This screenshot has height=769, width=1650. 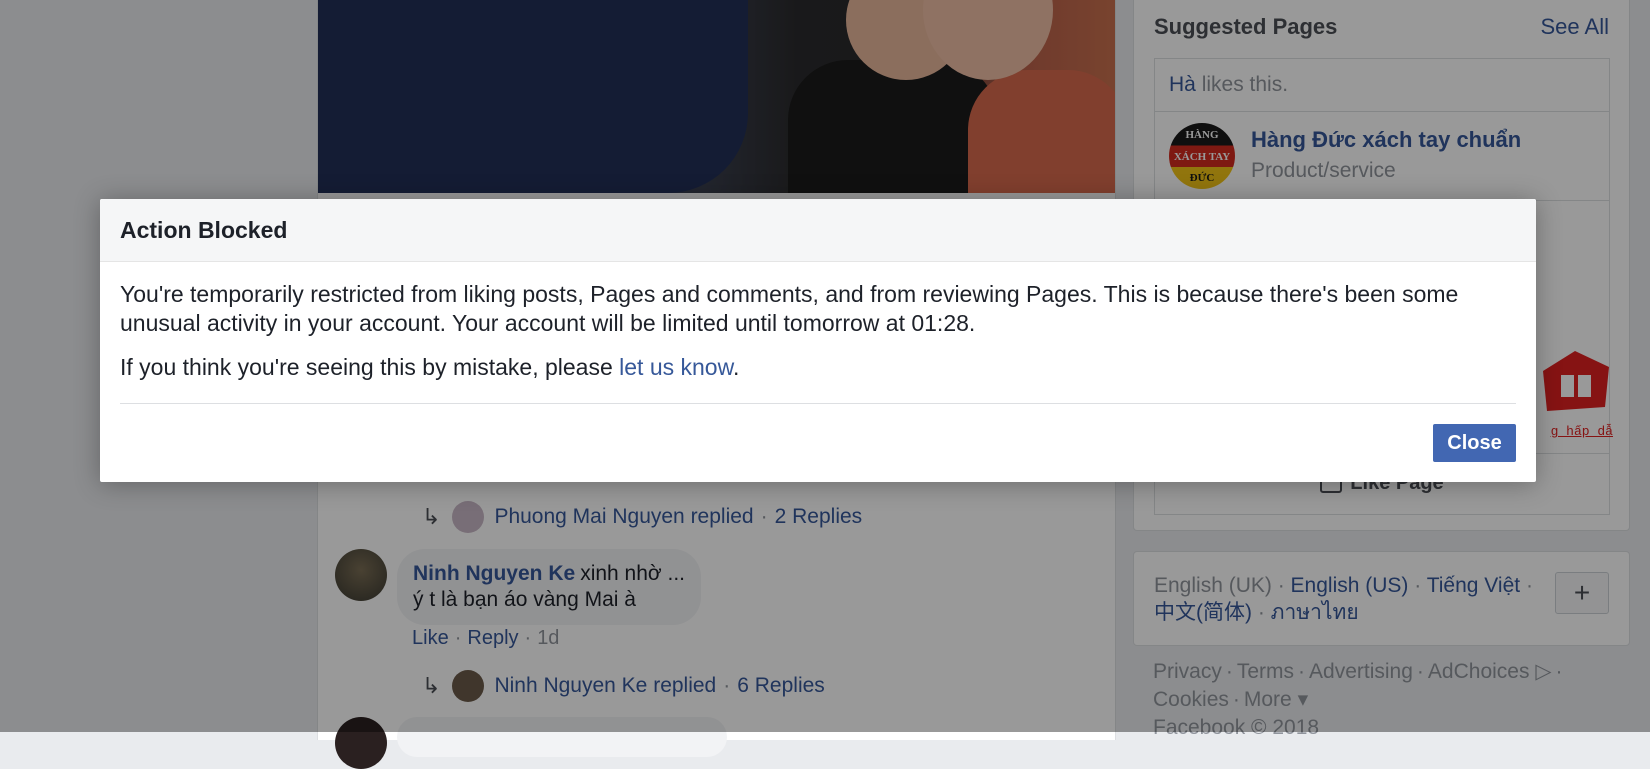 I want to click on dialog-footer: Close, so click(x=818, y=442).